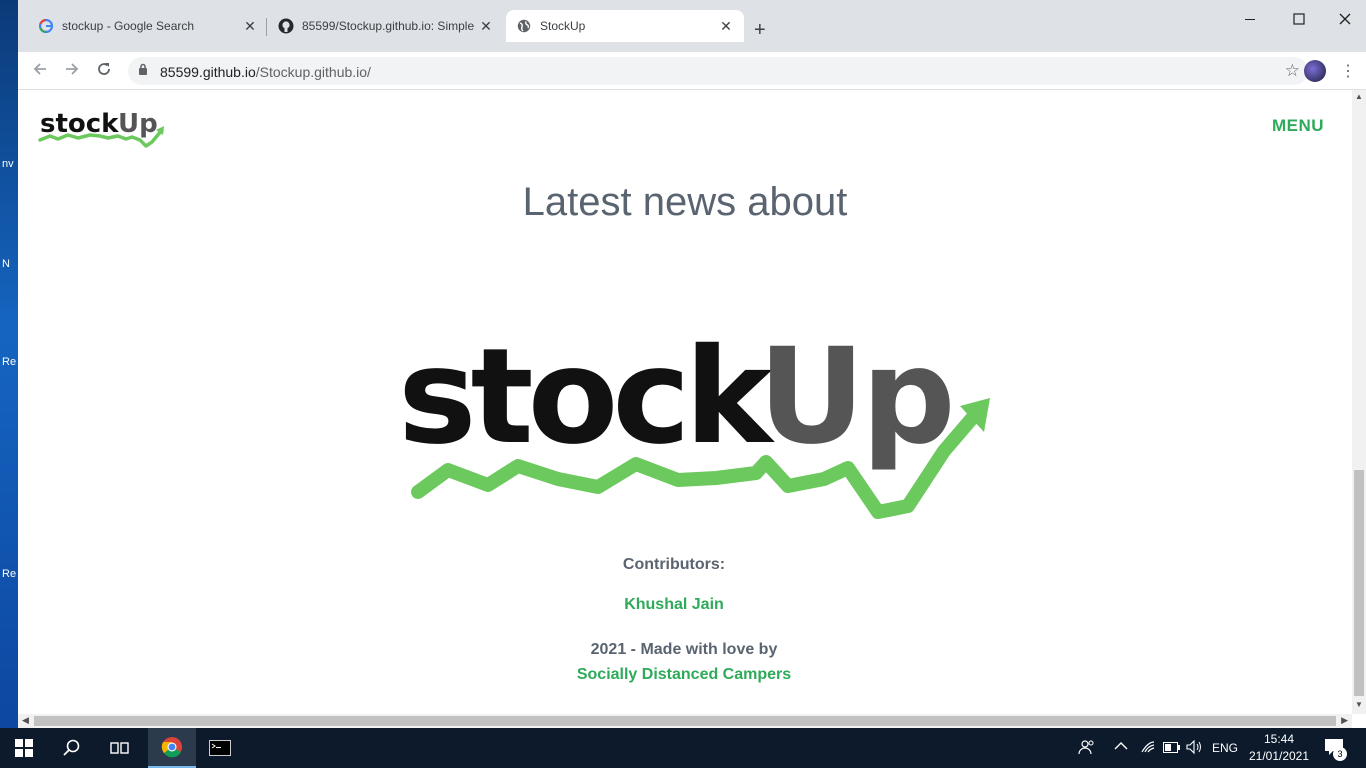  I want to click on tab-title: stockup - Google Search, so click(128, 26).